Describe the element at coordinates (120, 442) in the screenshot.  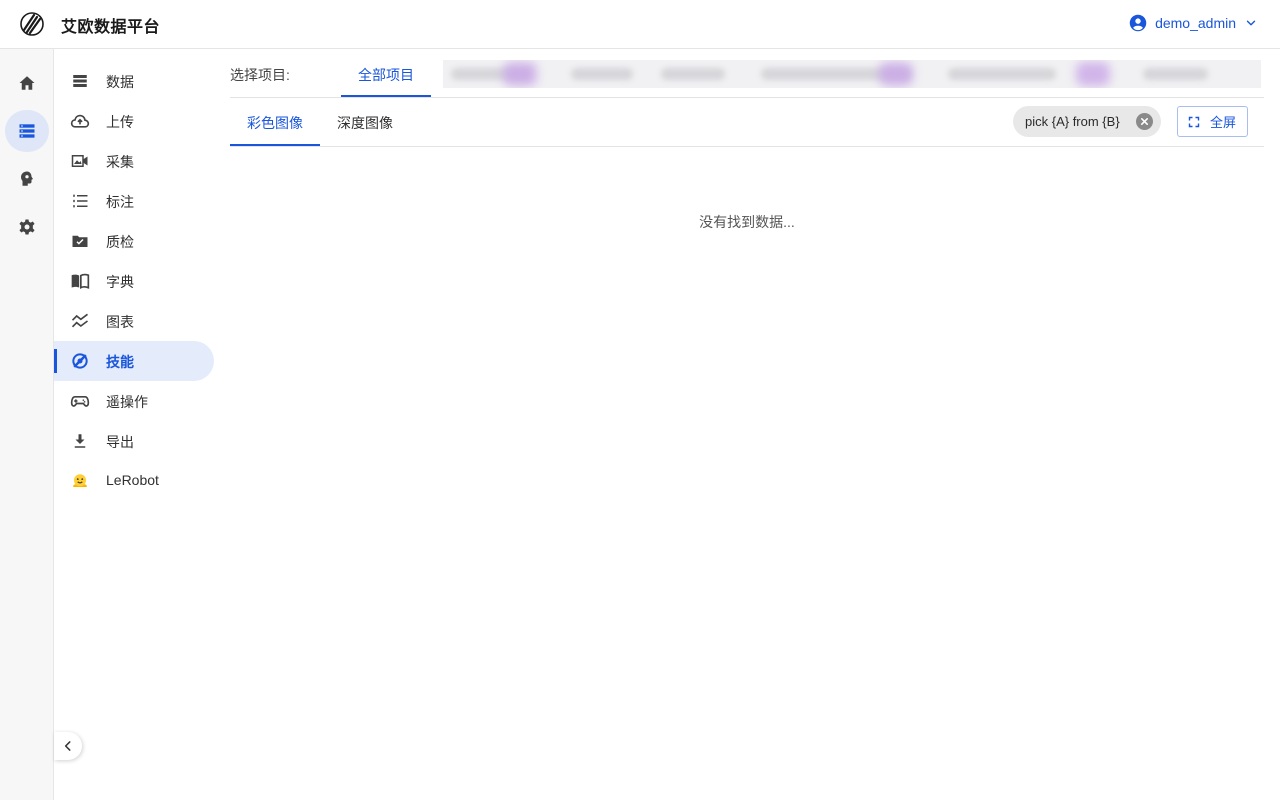
I see `sidebar-item-label: 导出` at that location.